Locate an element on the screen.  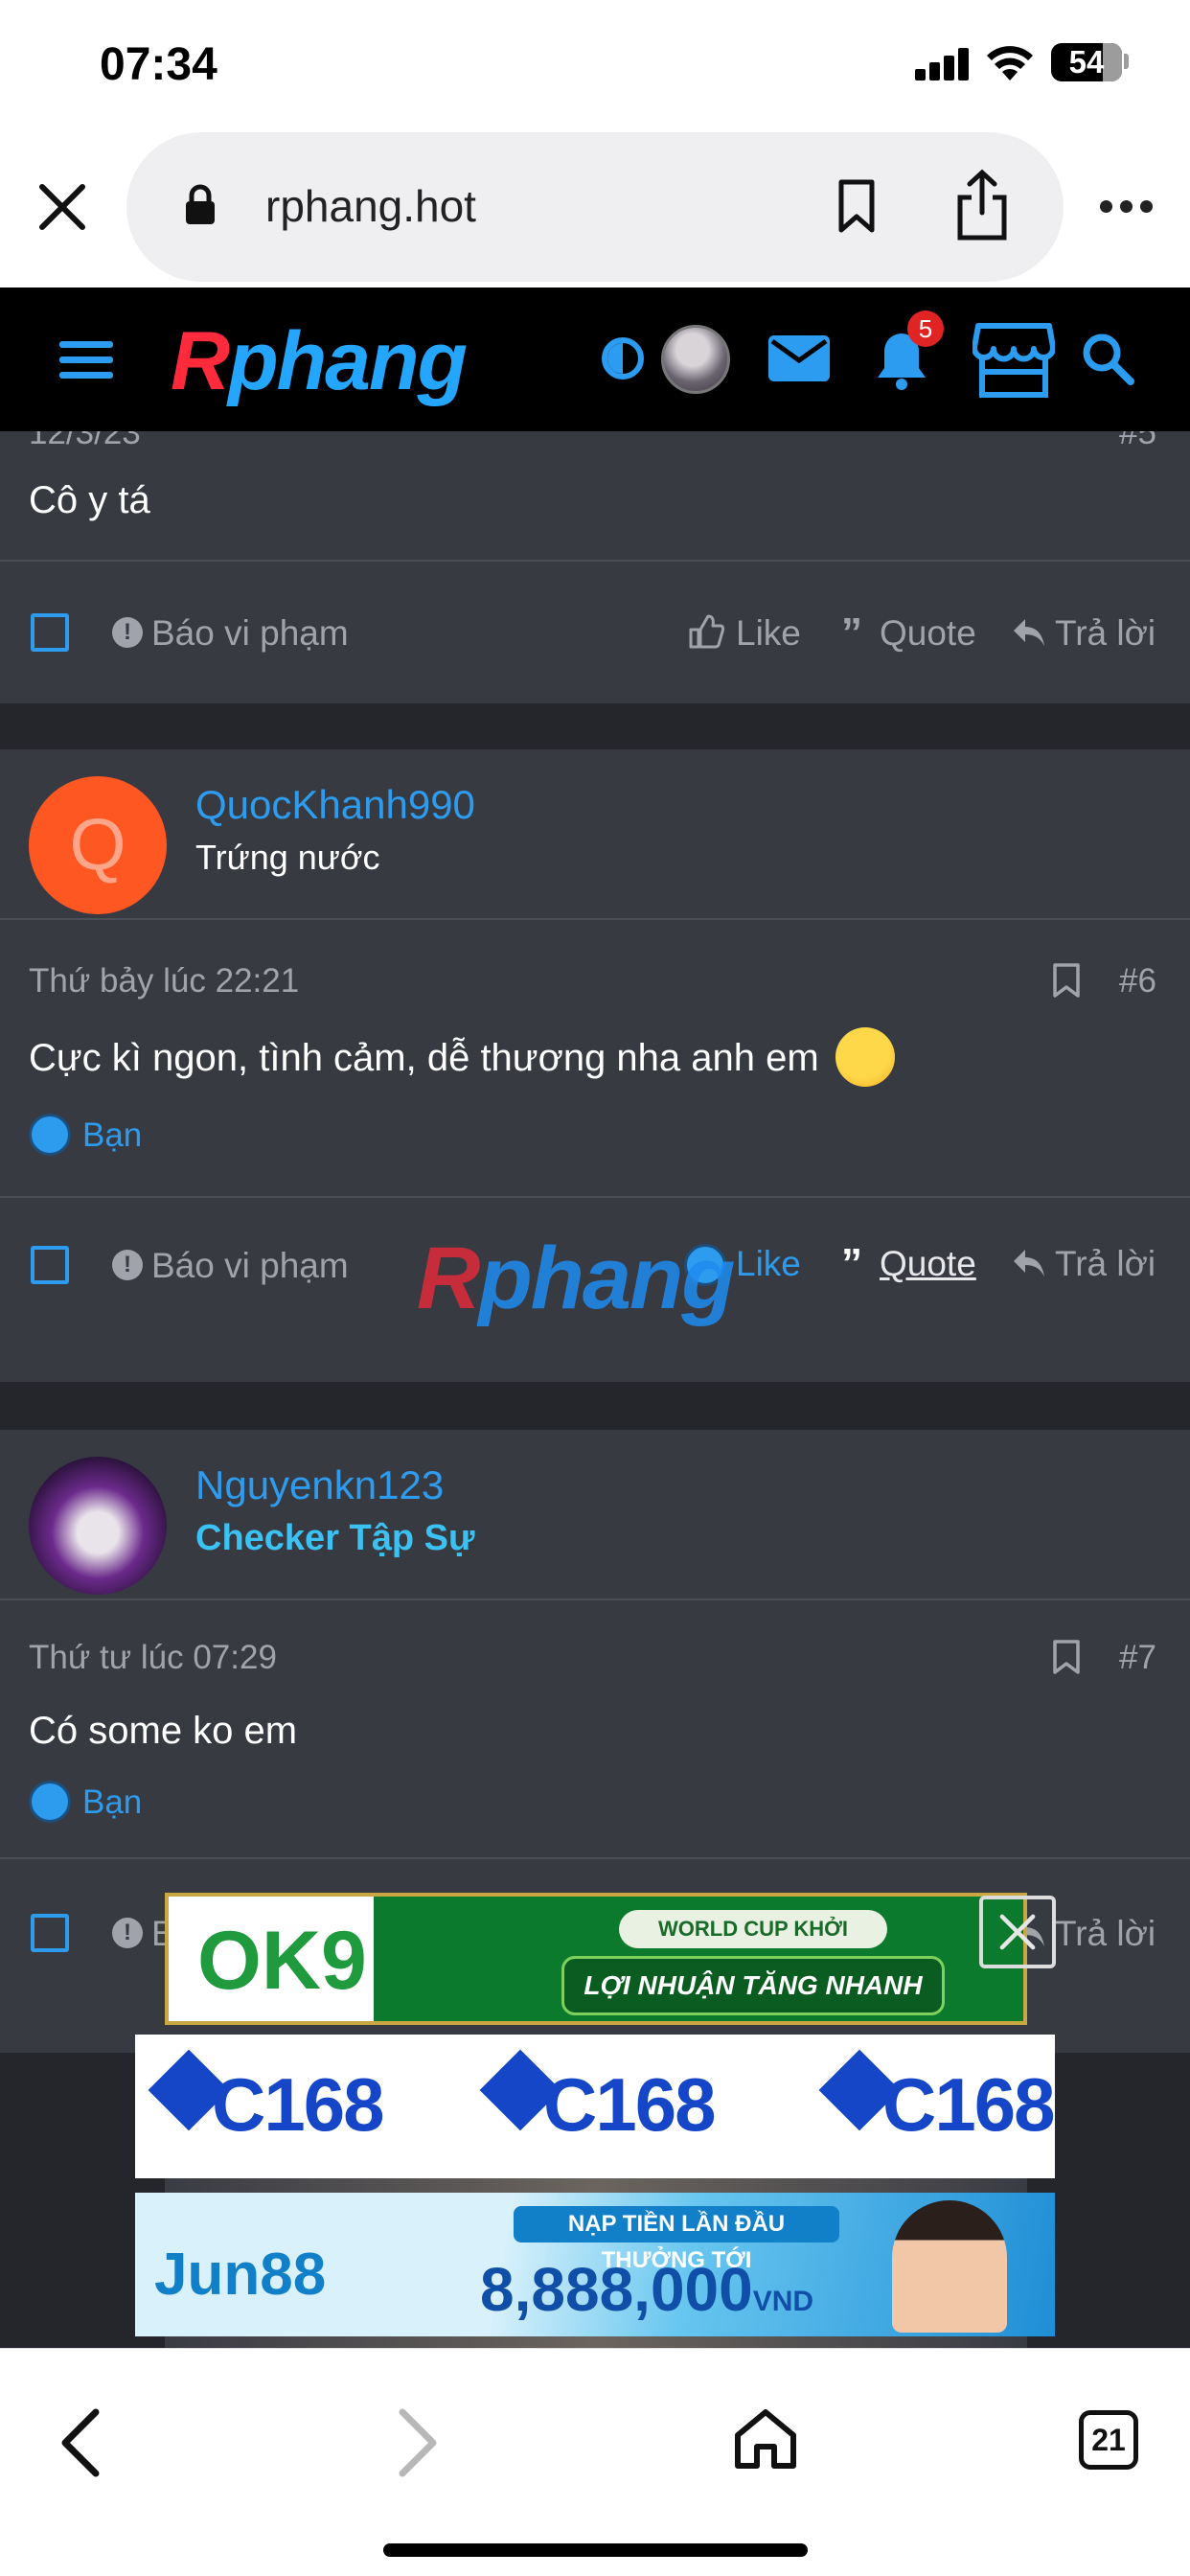
watermark-text: phang is located at coordinates (606, 1278).